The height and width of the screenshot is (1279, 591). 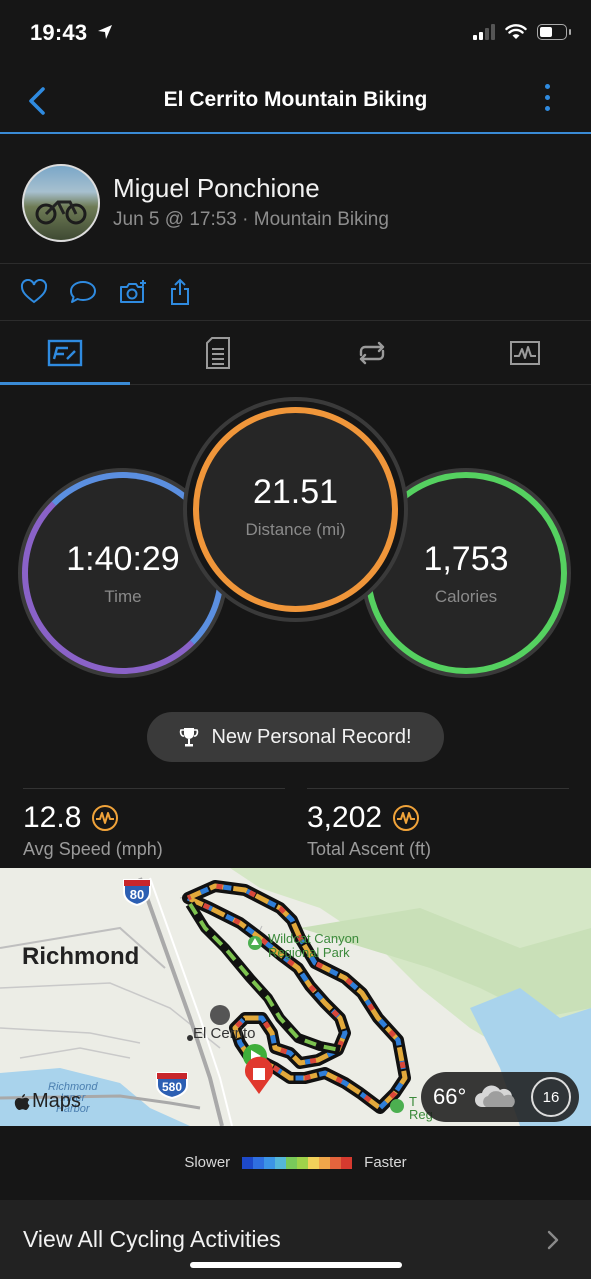 I want to click on wifi-icon, so click(x=516, y=31).